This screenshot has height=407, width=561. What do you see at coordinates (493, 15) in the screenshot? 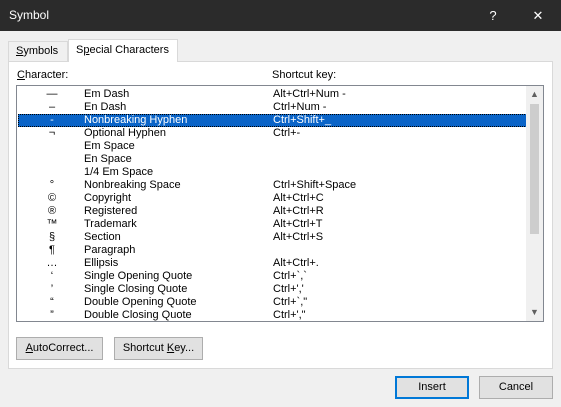
I see `help-button: ?` at bounding box center [493, 15].